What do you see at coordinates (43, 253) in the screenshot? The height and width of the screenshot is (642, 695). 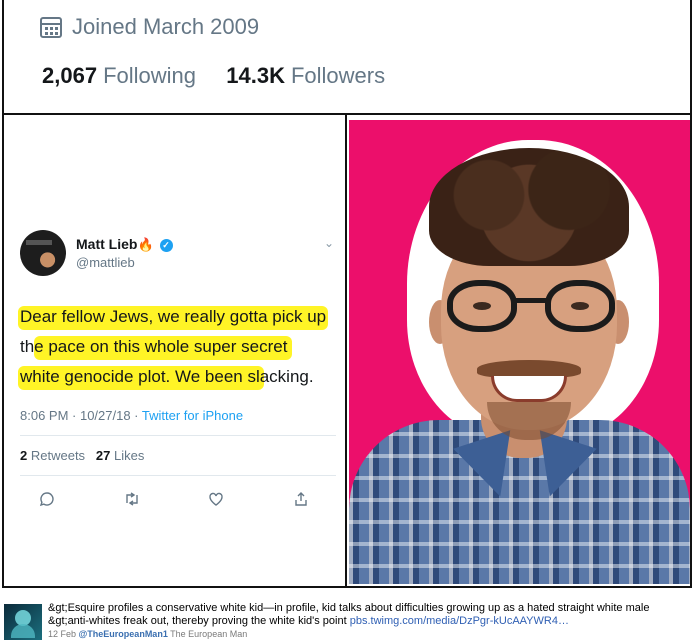 I see `avatar` at bounding box center [43, 253].